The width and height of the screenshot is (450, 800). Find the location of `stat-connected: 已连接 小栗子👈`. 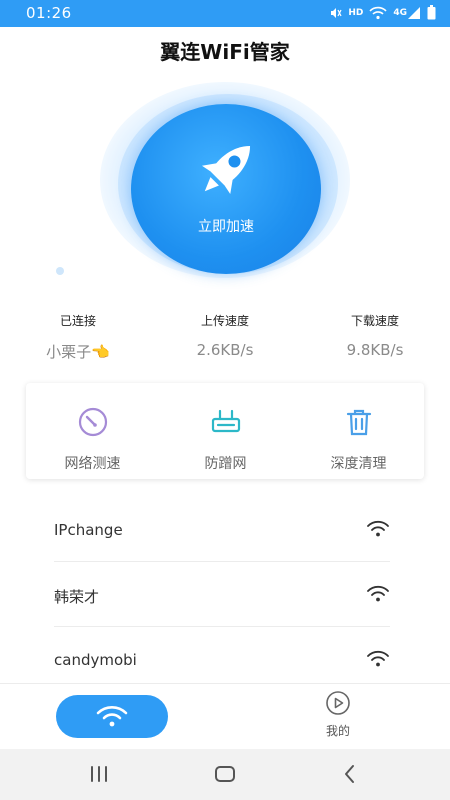

stat-connected: 已连接 小栗子👈 is located at coordinates (78, 337).